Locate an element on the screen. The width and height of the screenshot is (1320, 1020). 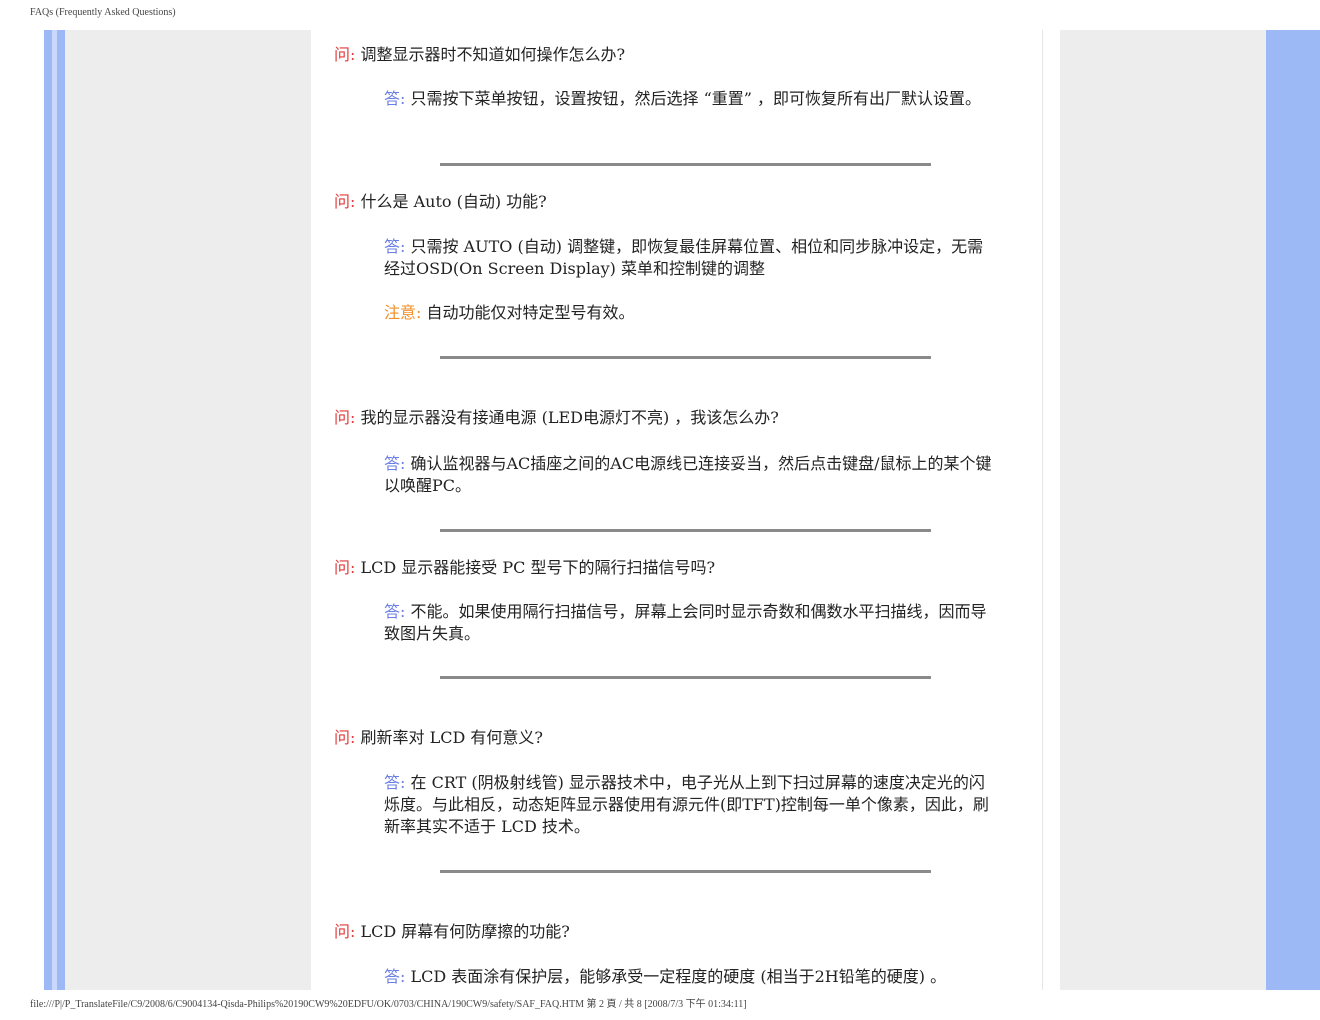
question-text: 我的显示器没有接通电源 (LED电源灯不亮) ，我该怎么办? is located at coordinates (569, 417).